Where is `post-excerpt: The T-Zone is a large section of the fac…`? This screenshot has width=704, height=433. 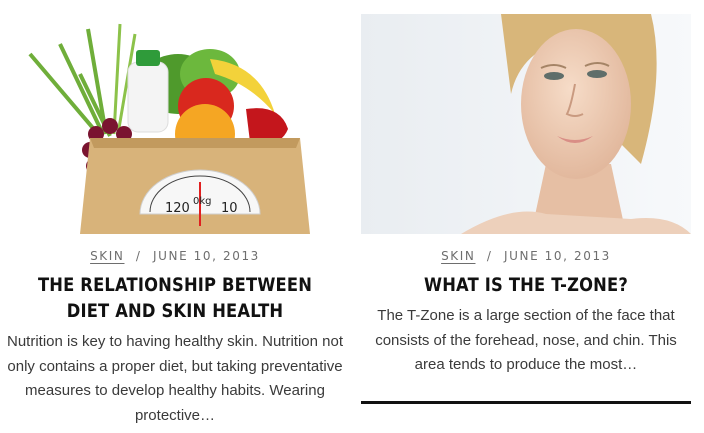 post-excerpt: The T-Zone is a large section of the fac… is located at coordinates (526, 340).